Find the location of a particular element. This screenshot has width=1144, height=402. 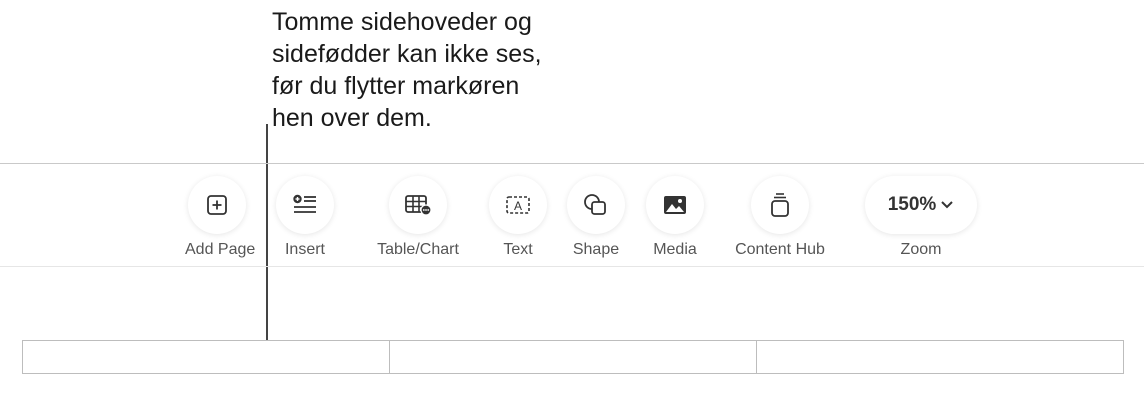

shape-icon is located at coordinates (595, 204).